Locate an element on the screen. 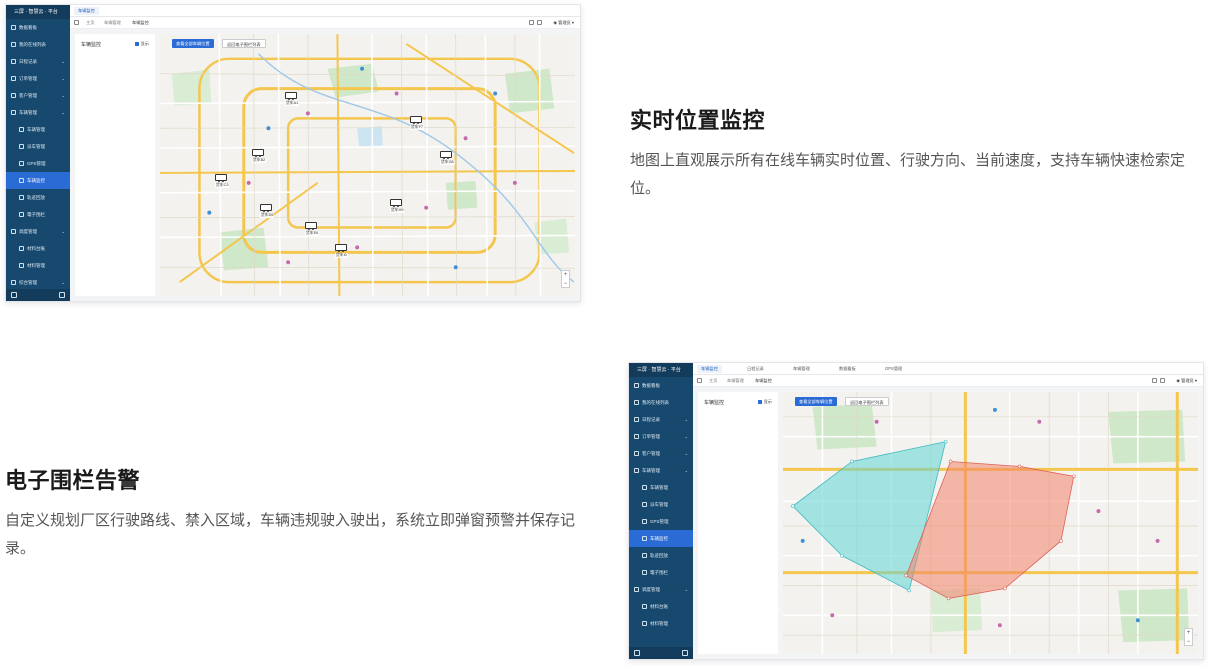 Image resolution: width=1209 pixels, height=666 pixels. vehicle-marker: 货车G8 is located at coordinates (447, 158).